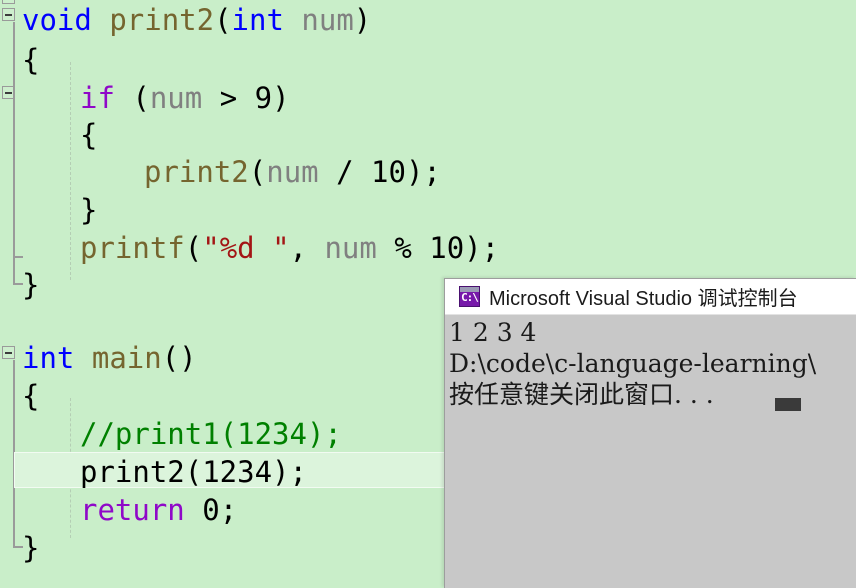 Image resolution: width=856 pixels, height=588 pixels. Describe the element at coordinates (643, 299) in the screenshot. I see `console-title-text: Microsoft Visual Studio 调试控制台` at that location.